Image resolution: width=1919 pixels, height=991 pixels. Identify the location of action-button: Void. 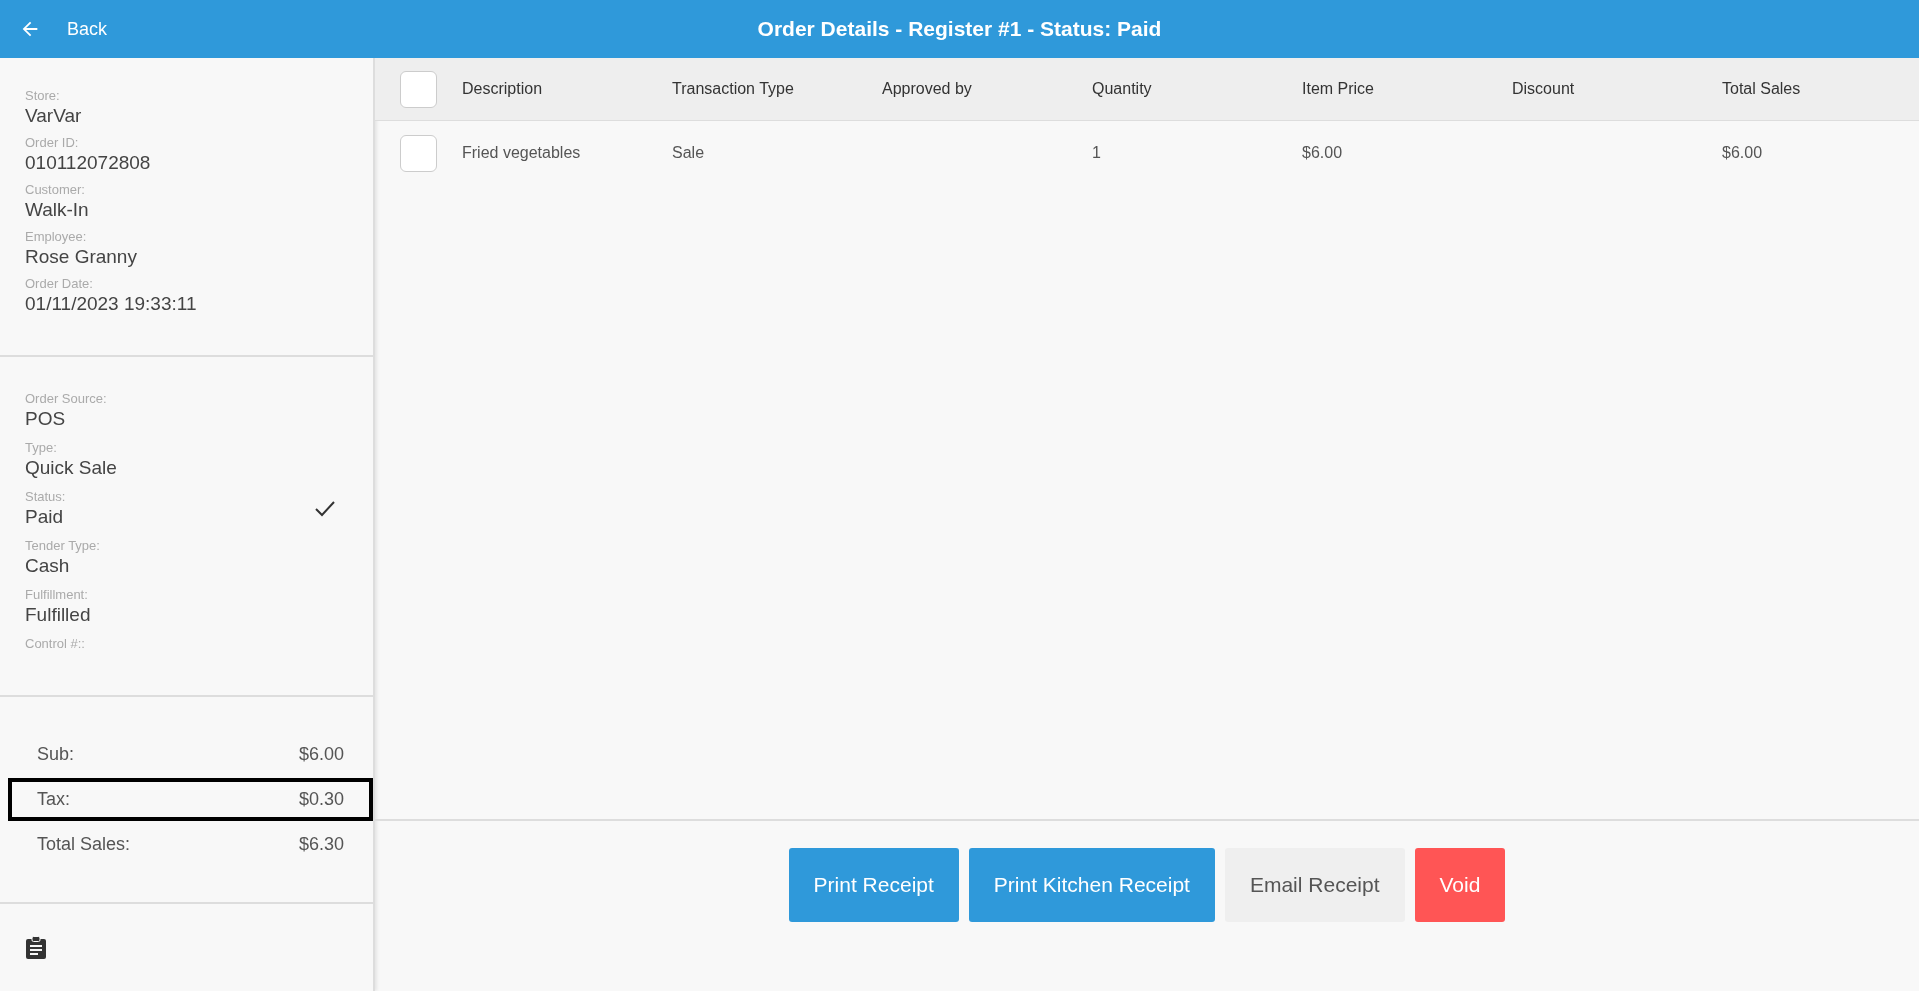
(1460, 885).